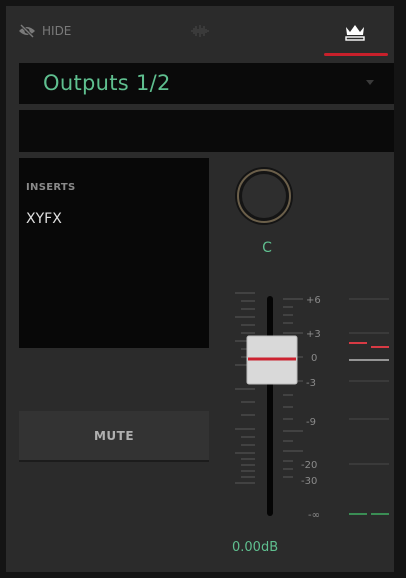 The height and width of the screenshot is (578, 406). Describe the element at coordinates (27, 31) in the screenshot. I see `eye-slash-icon` at that location.